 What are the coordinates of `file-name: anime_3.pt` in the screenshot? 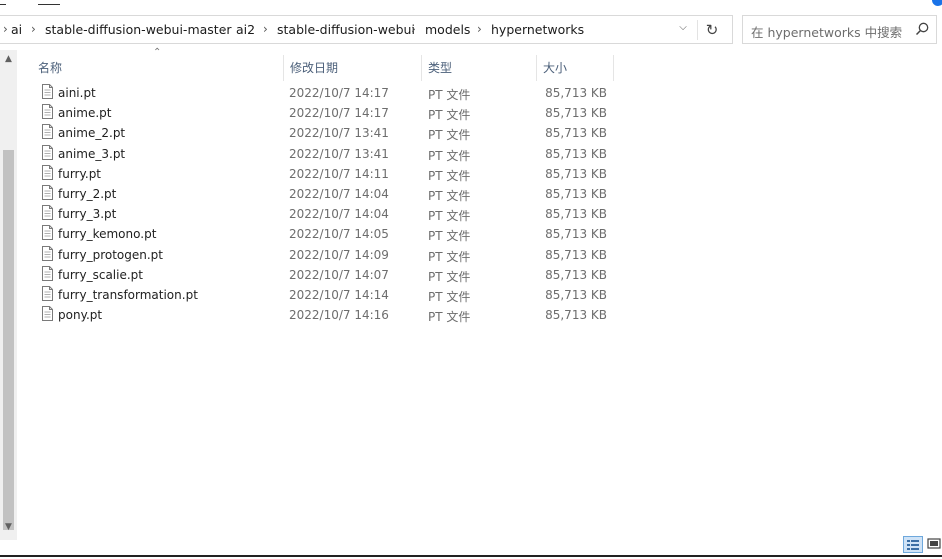 It's located at (91, 154).